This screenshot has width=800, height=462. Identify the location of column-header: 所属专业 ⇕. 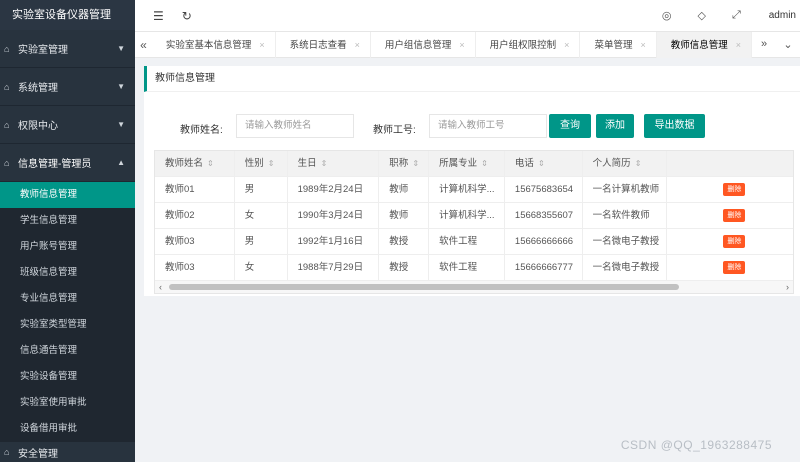
(467, 163).